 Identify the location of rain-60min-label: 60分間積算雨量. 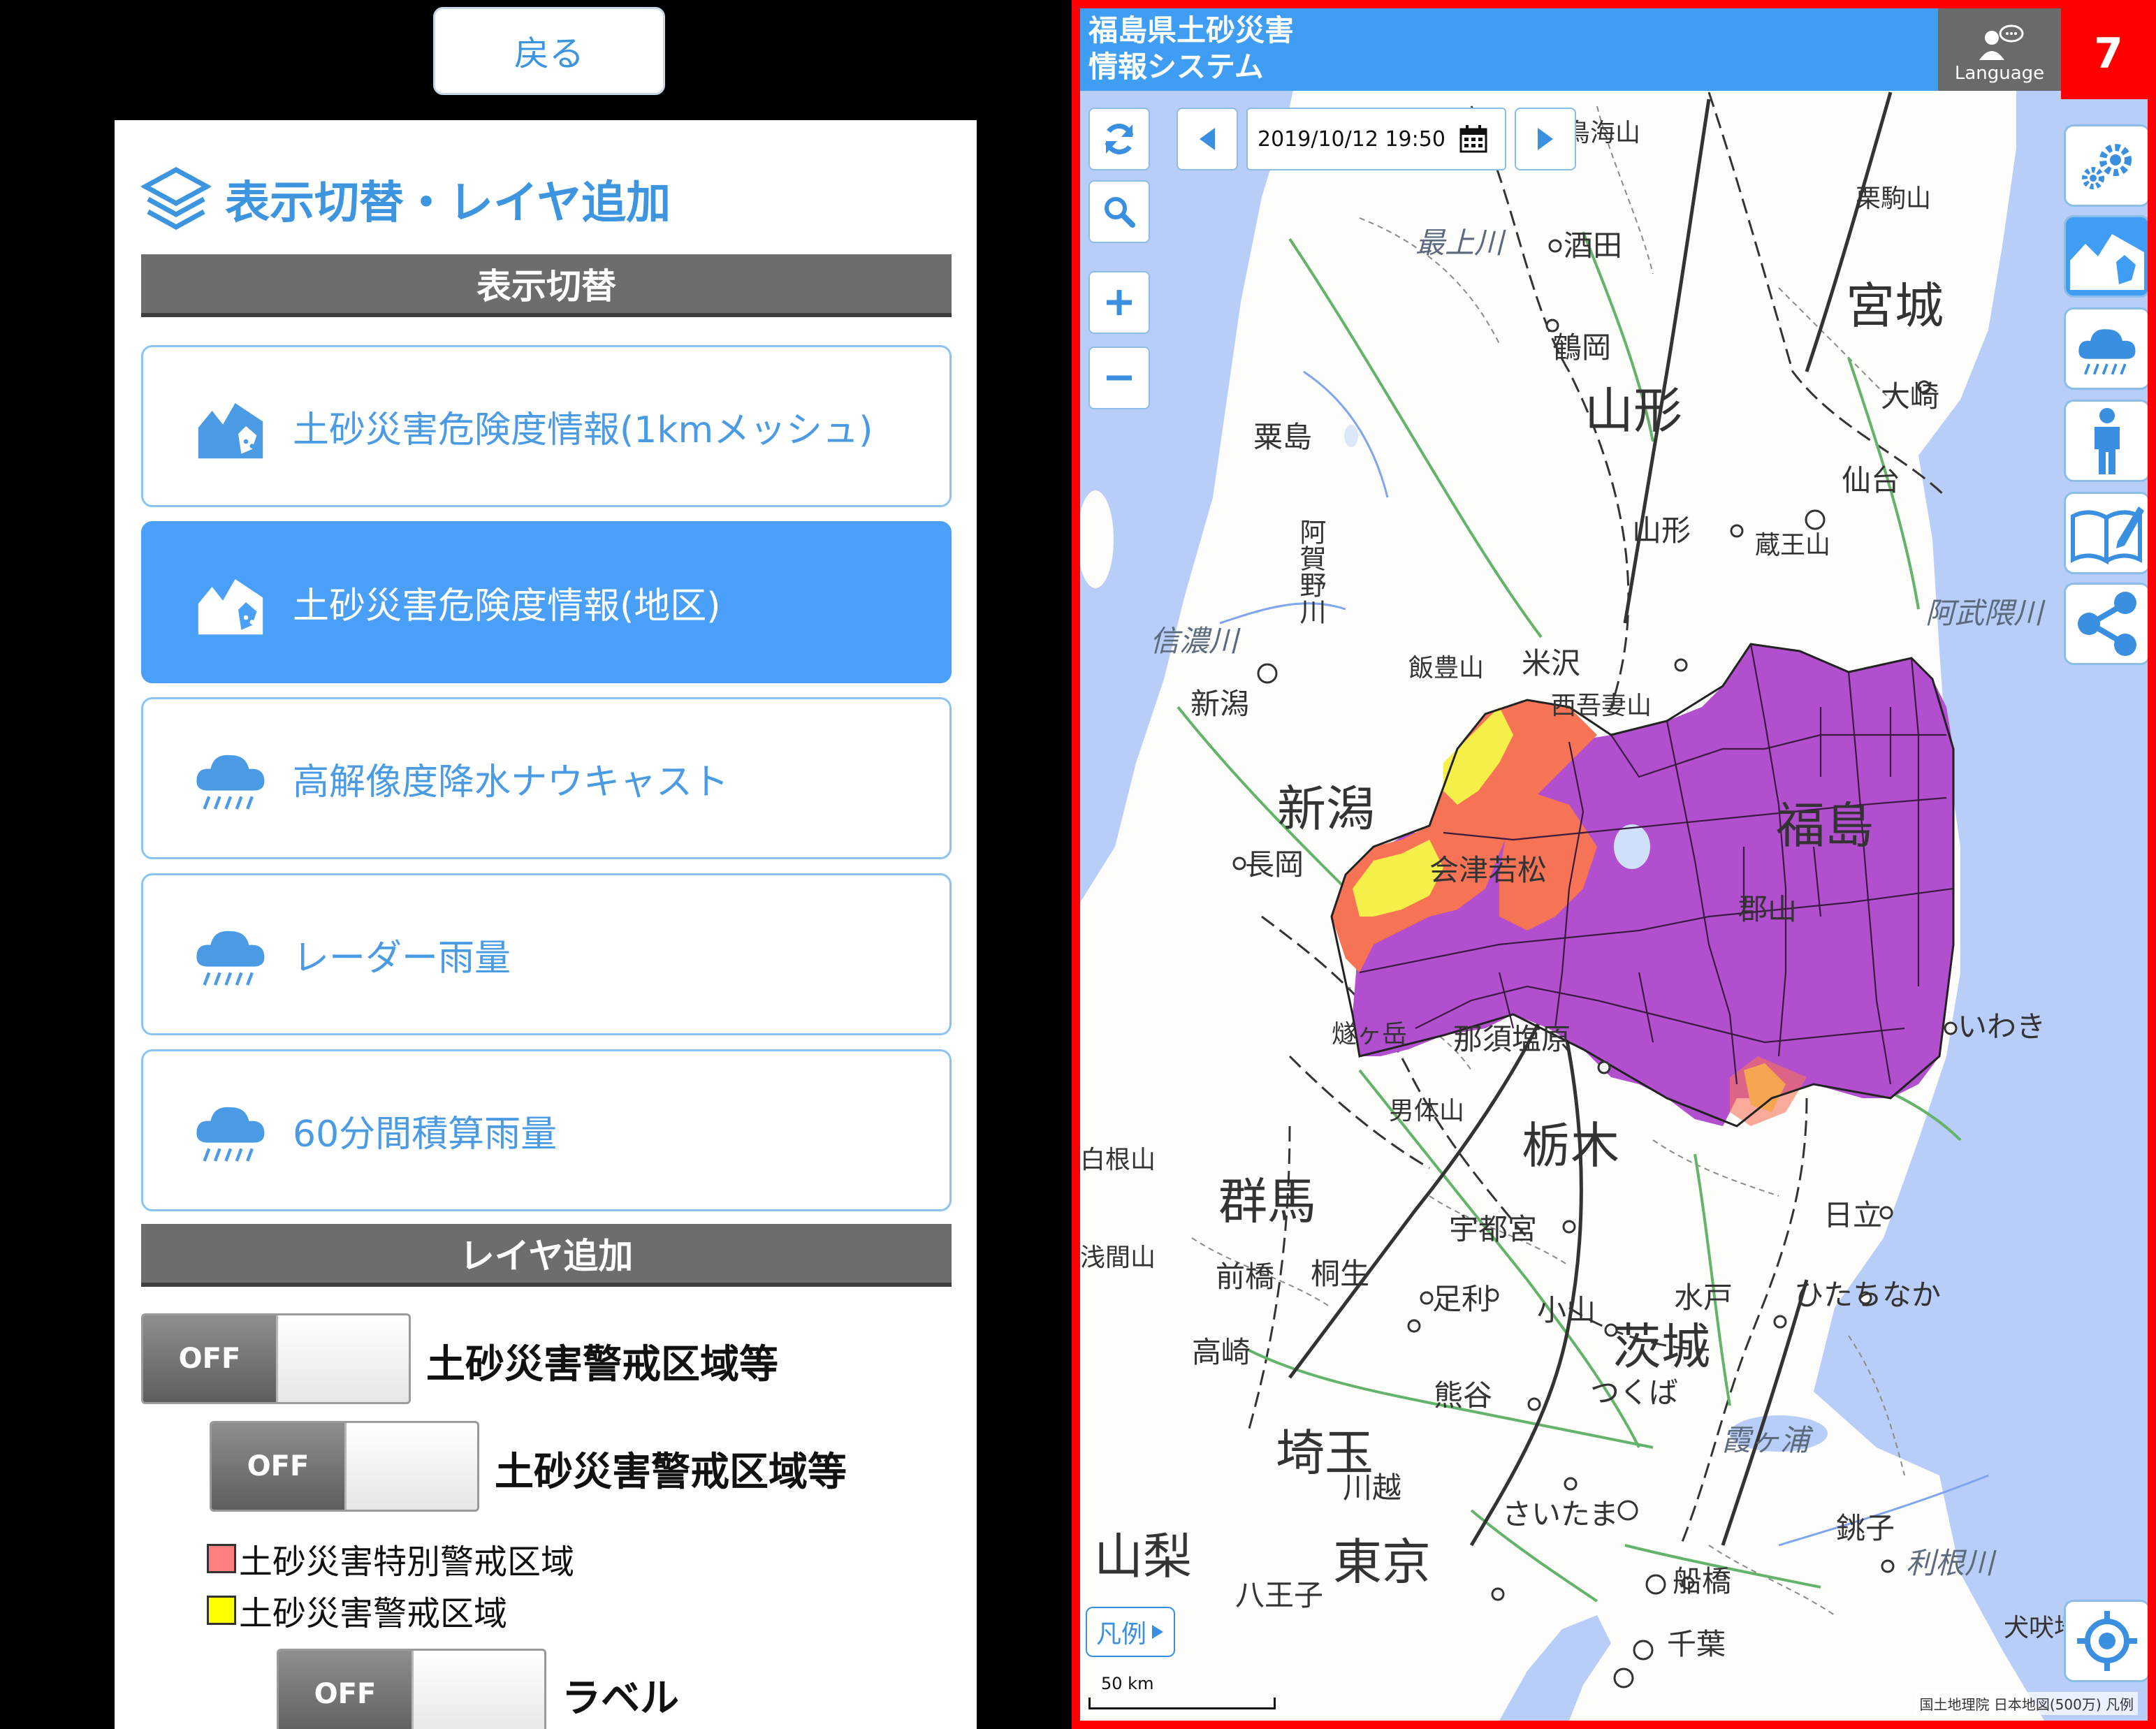
(425, 1134).